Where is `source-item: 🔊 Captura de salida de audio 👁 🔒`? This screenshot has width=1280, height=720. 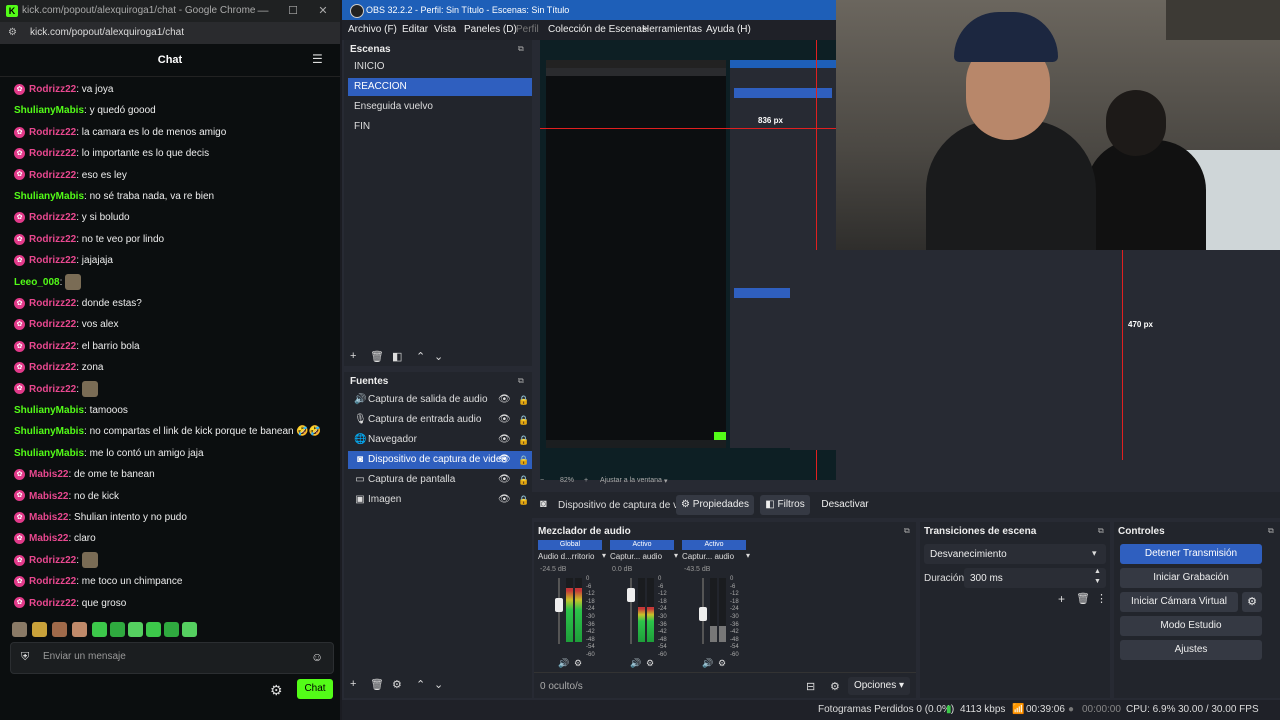
source-item: 🔊 Captura de salida de audio 👁 🔒 is located at coordinates (440, 400).